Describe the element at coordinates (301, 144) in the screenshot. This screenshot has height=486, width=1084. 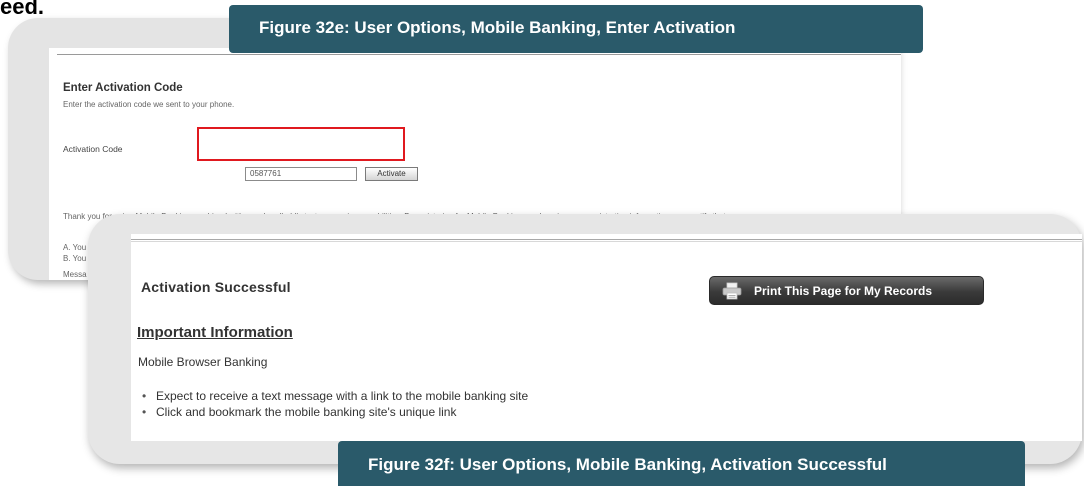
I see `activation-highlight-box` at that location.